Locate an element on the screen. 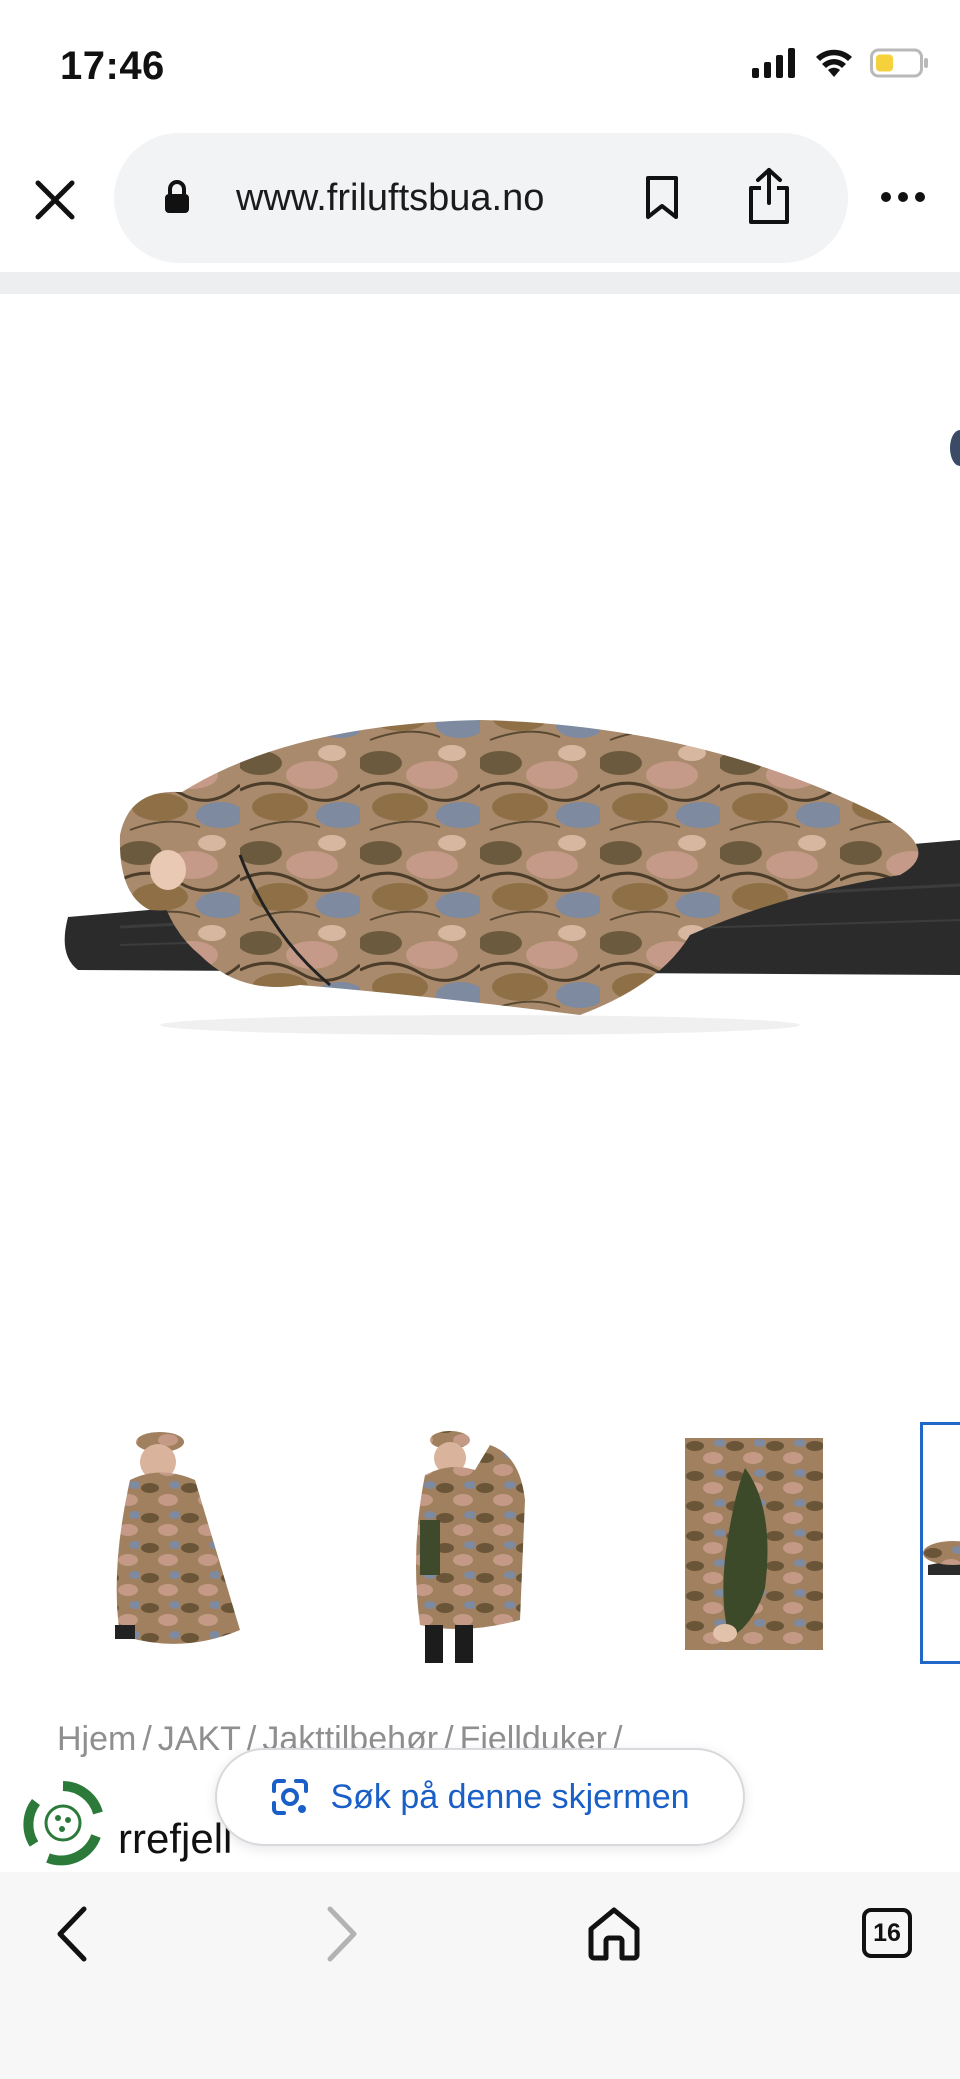 Image resolution: width=960 pixels, height=2079 pixels. product-title: rrefjell is located at coordinates (175, 1838).